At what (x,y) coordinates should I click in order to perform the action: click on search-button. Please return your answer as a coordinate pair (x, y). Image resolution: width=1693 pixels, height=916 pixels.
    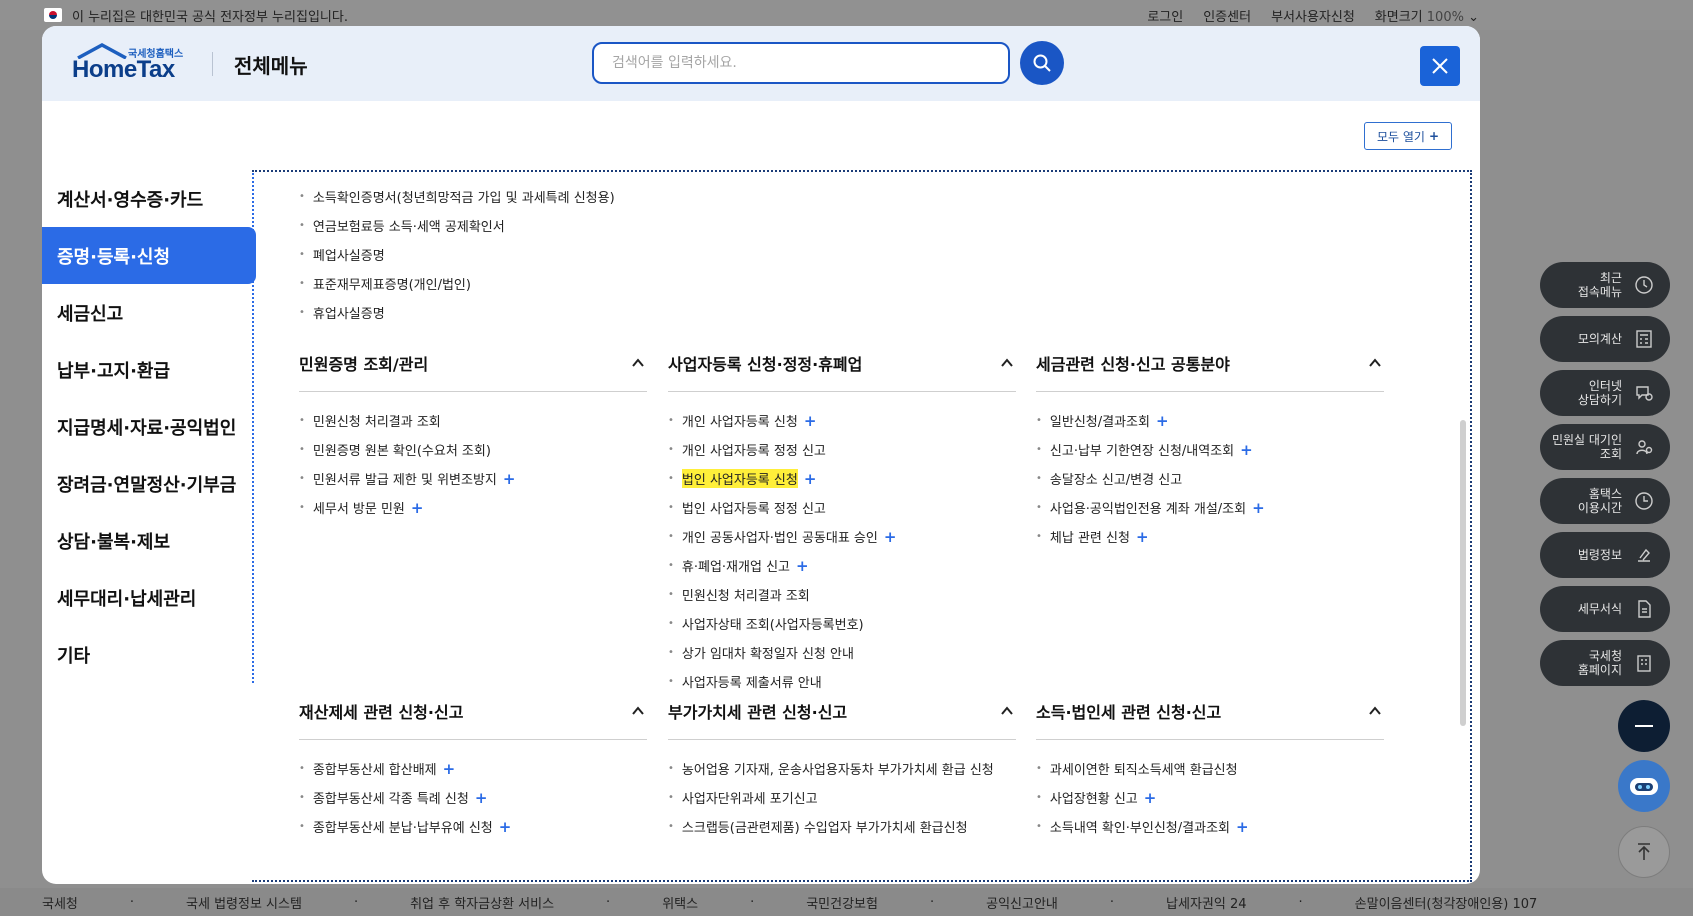
    Looking at the image, I should click on (1042, 63).